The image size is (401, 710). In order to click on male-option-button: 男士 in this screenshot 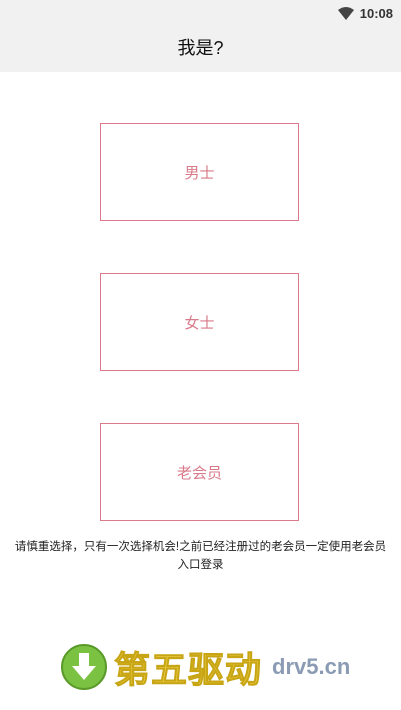, I will do `click(199, 172)`.